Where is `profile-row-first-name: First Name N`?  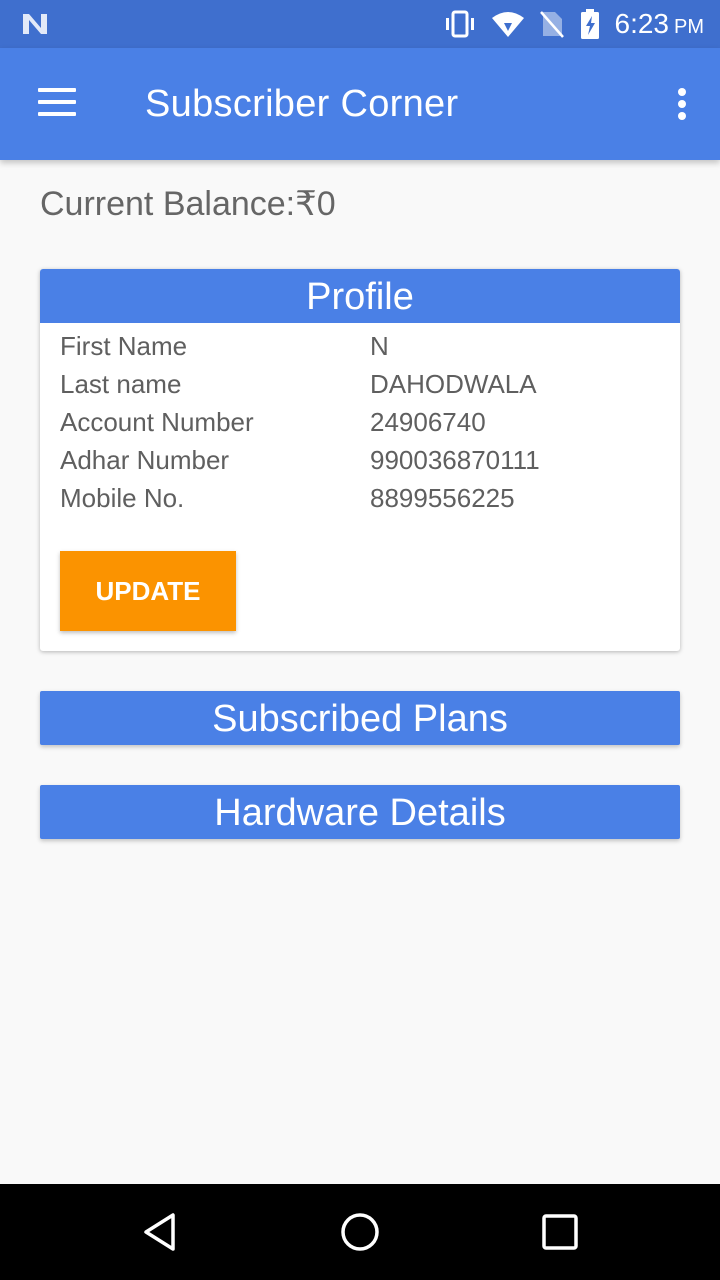 profile-row-first-name: First Name N is located at coordinates (360, 346).